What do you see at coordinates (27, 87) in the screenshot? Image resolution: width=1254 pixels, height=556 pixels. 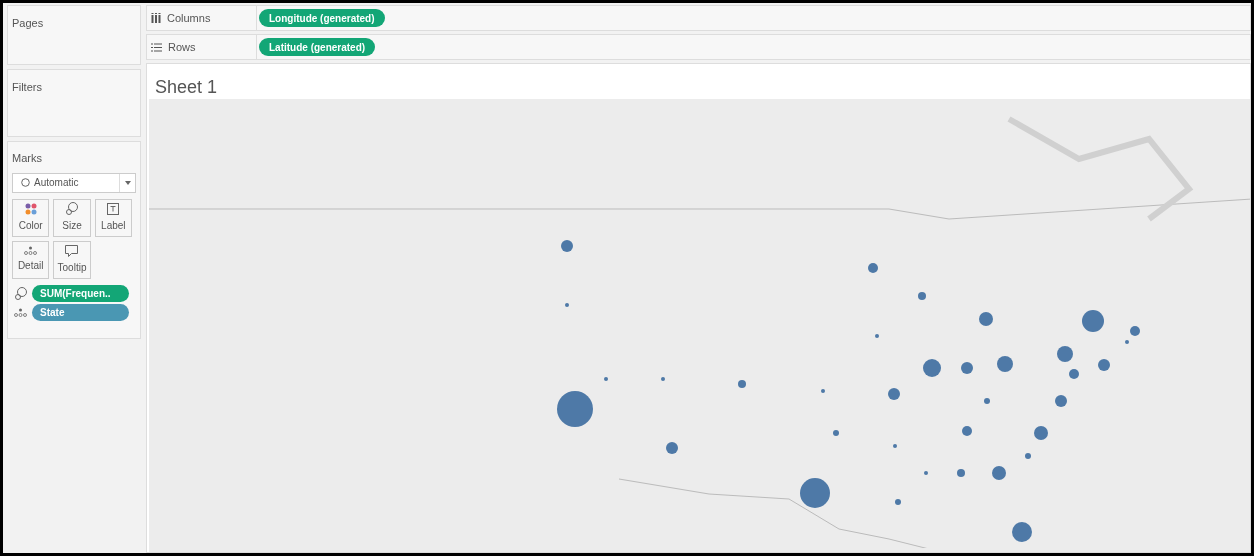 I see `panel-title: Filters` at bounding box center [27, 87].